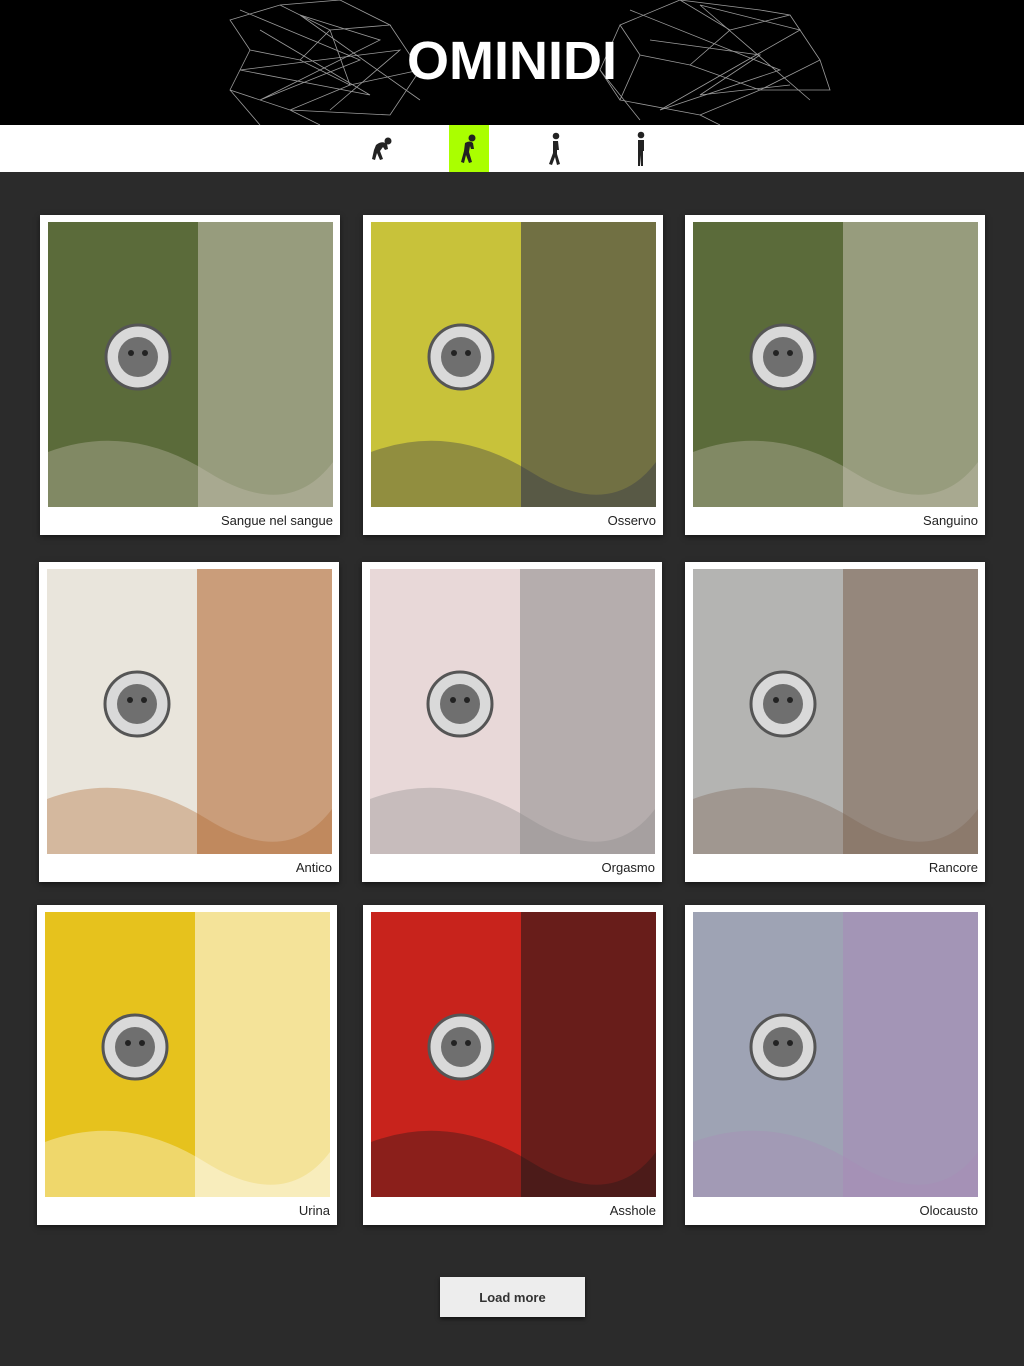 Image resolution: width=1024 pixels, height=1366 pixels. What do you see at coordinates (953, 867) in the screenshot?
I see `gallery-caption: Rancore` at bounding box center [953, 867].